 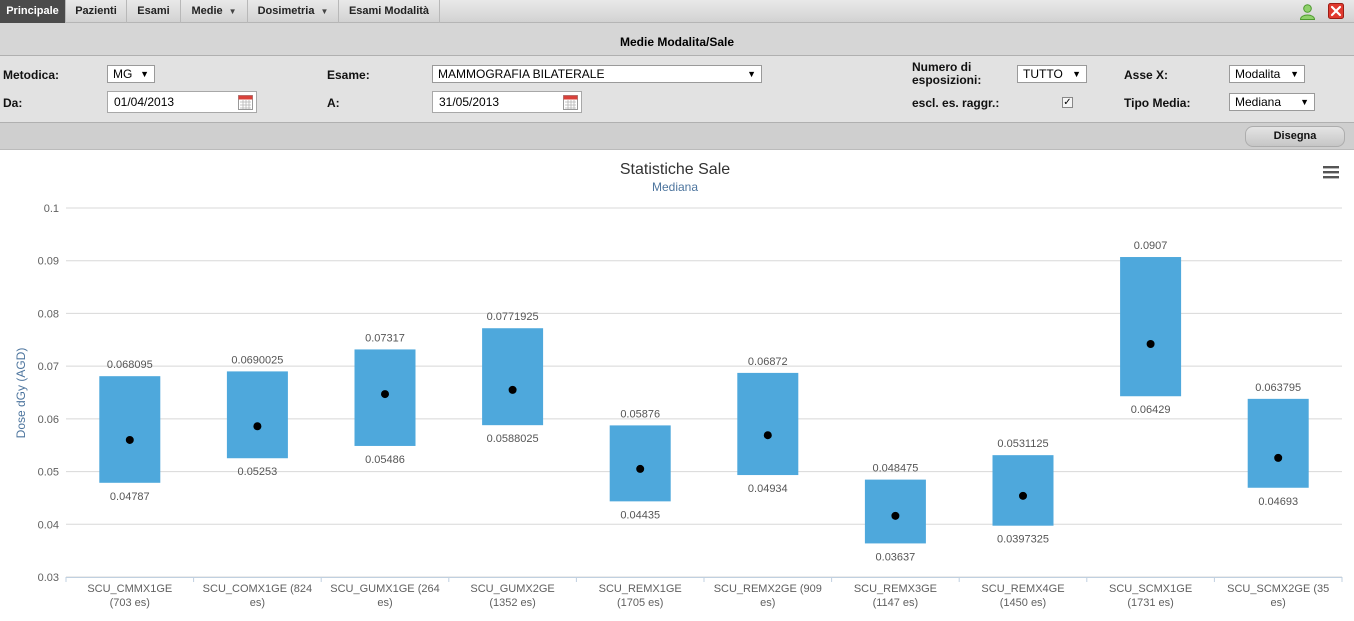 What do you see at coordinates (1052, 74) in the screenshot?
I see `numero-esposizioni-select: TUTTO ▼` at bounding box center [1052, 74].